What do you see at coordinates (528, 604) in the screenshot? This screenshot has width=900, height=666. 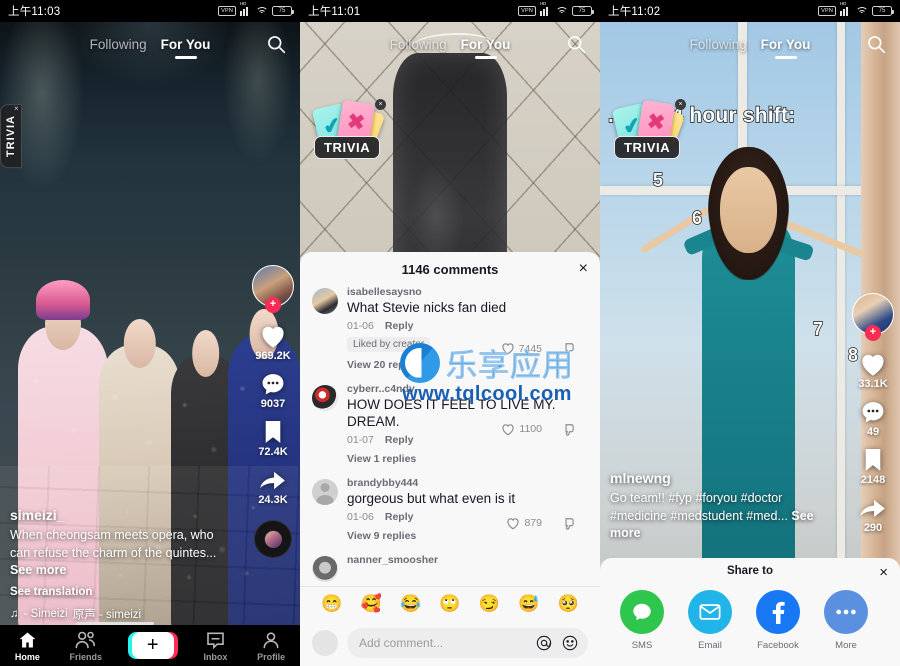 I see `emoji-5: 😅` at bounding box center [528, 604].